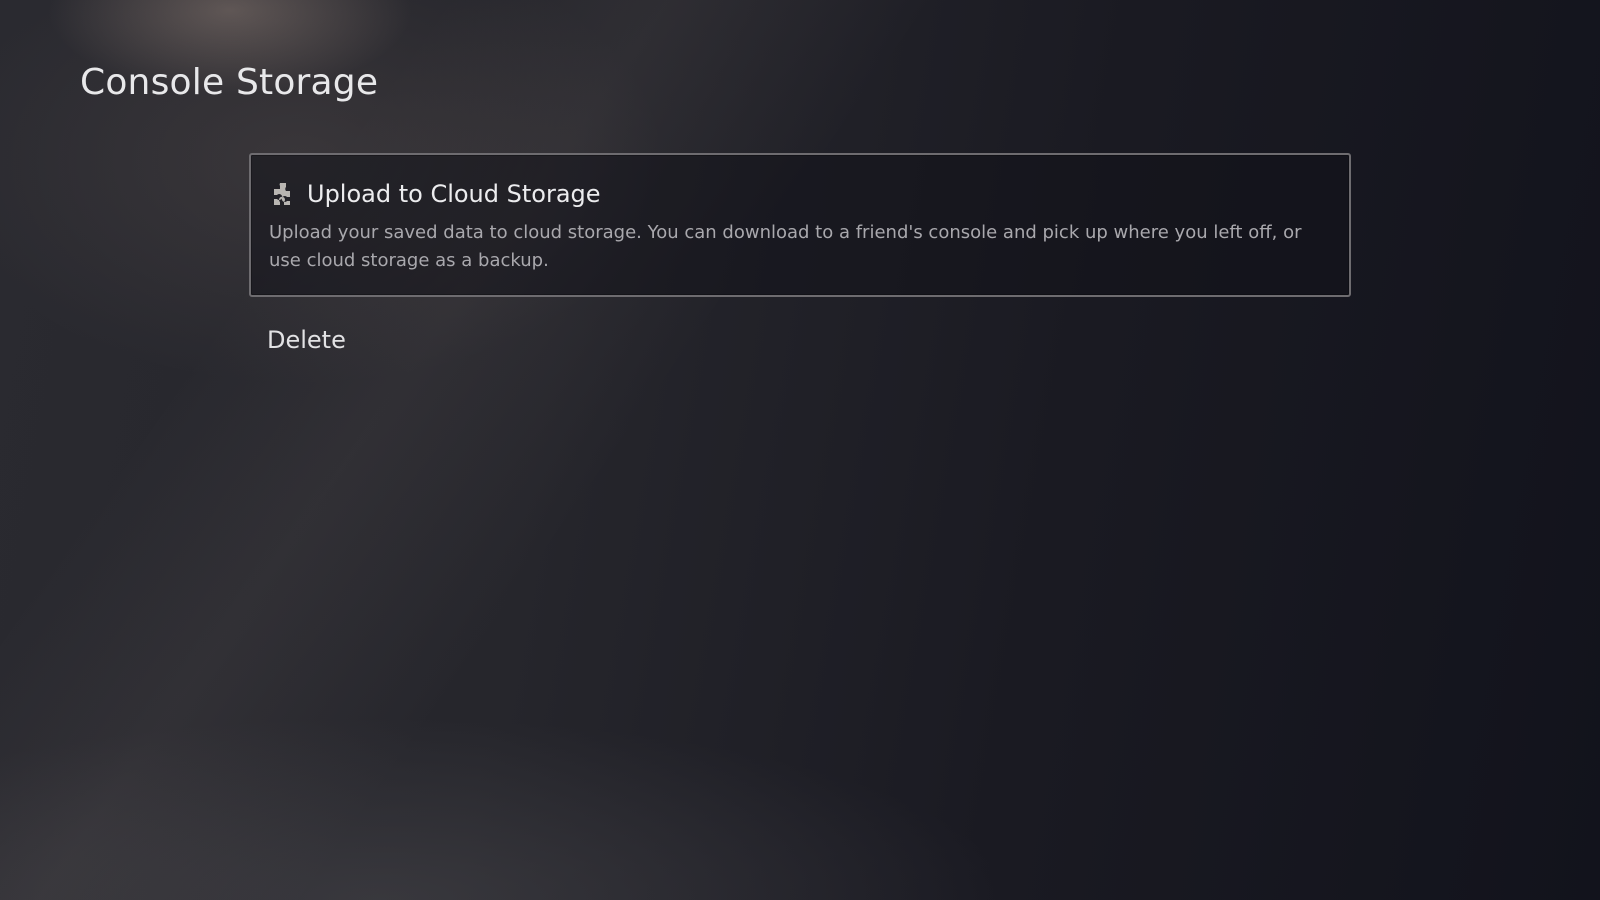 The width and height of the screenshot is (1600, 900). Describe the element at coordinates (454, 194) in the screenshot. I see `upload-option-label: Upload to Cloud Storage` at that location.